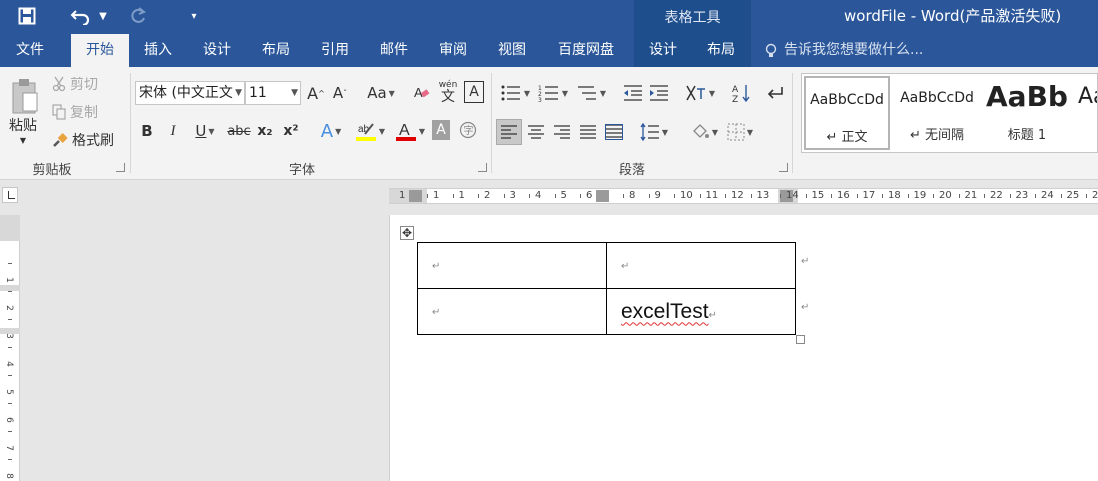 Image resolution: width=1098 pixels, height=481 pixels. What do you see at coordinates (704, 132) in the screenshot?
I see `shading-button: ▼` at bounding box center [704, 132].